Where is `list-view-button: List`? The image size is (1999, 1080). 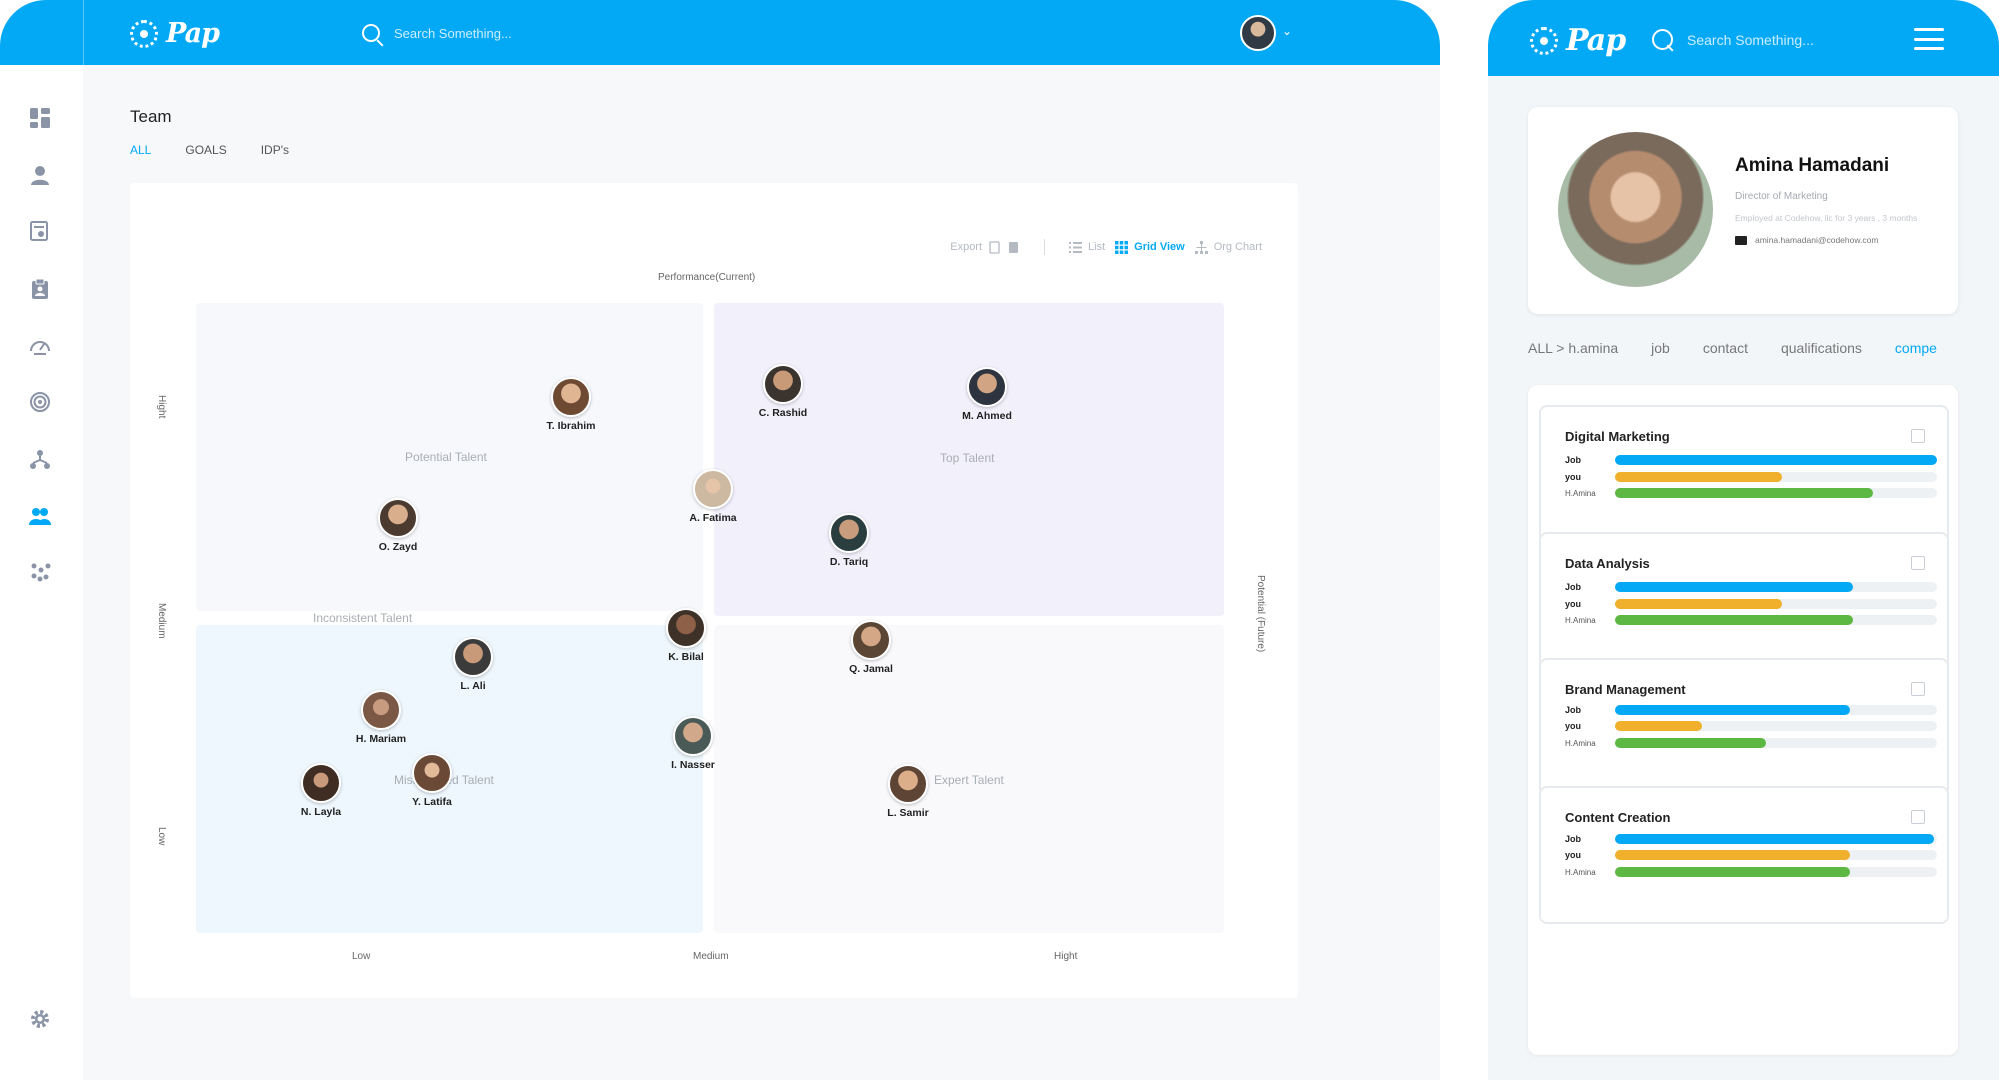
list-view-button: List is located at coordinates (1087, 247).